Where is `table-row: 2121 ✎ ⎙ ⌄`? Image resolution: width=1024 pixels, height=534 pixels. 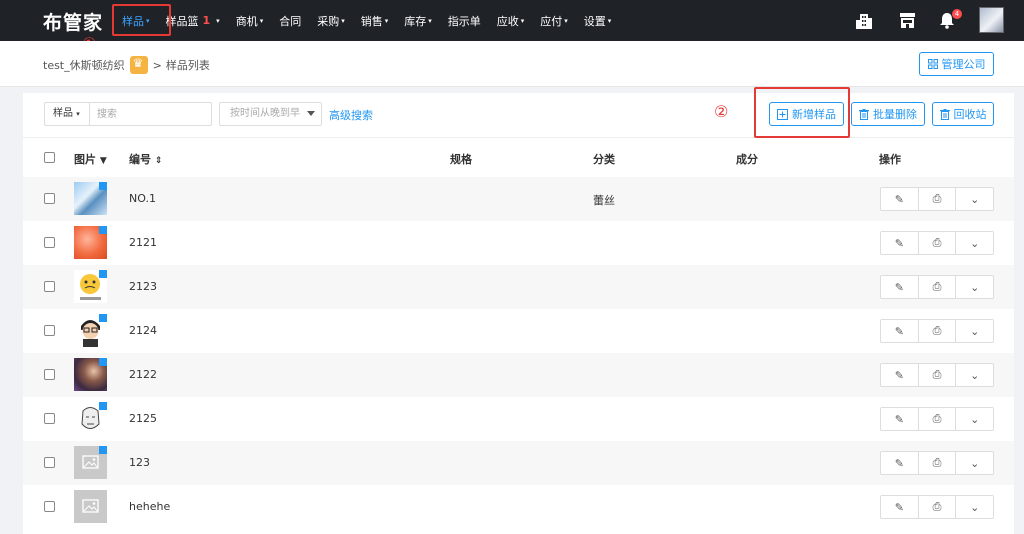 table-row: 2121 ✎ ⎙ ⌄ is located at coordinates (518, 243).